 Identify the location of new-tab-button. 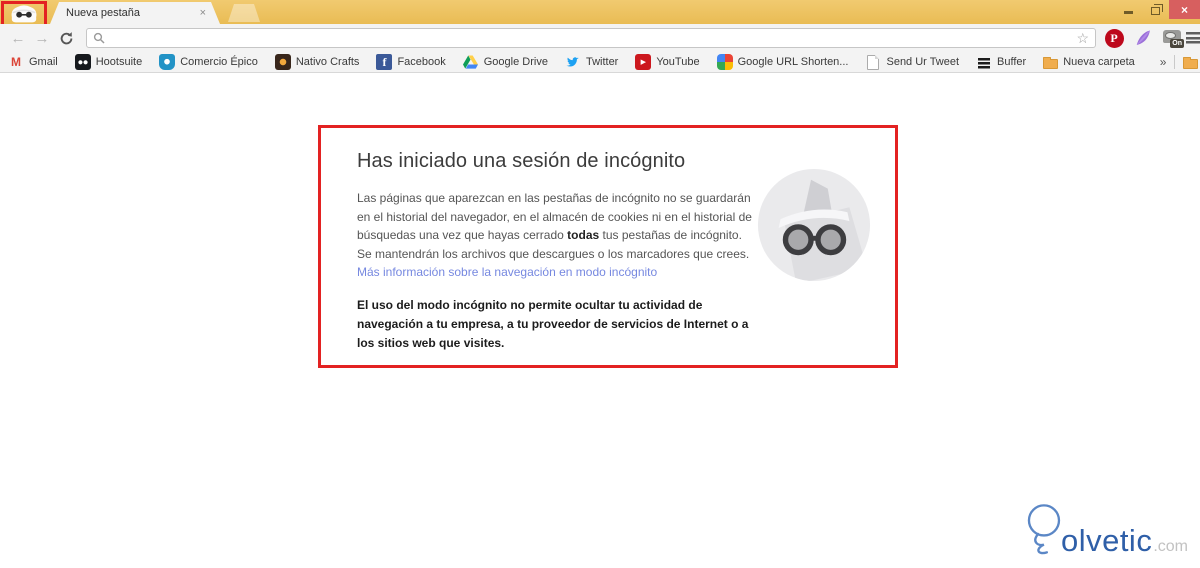
(244, 13).